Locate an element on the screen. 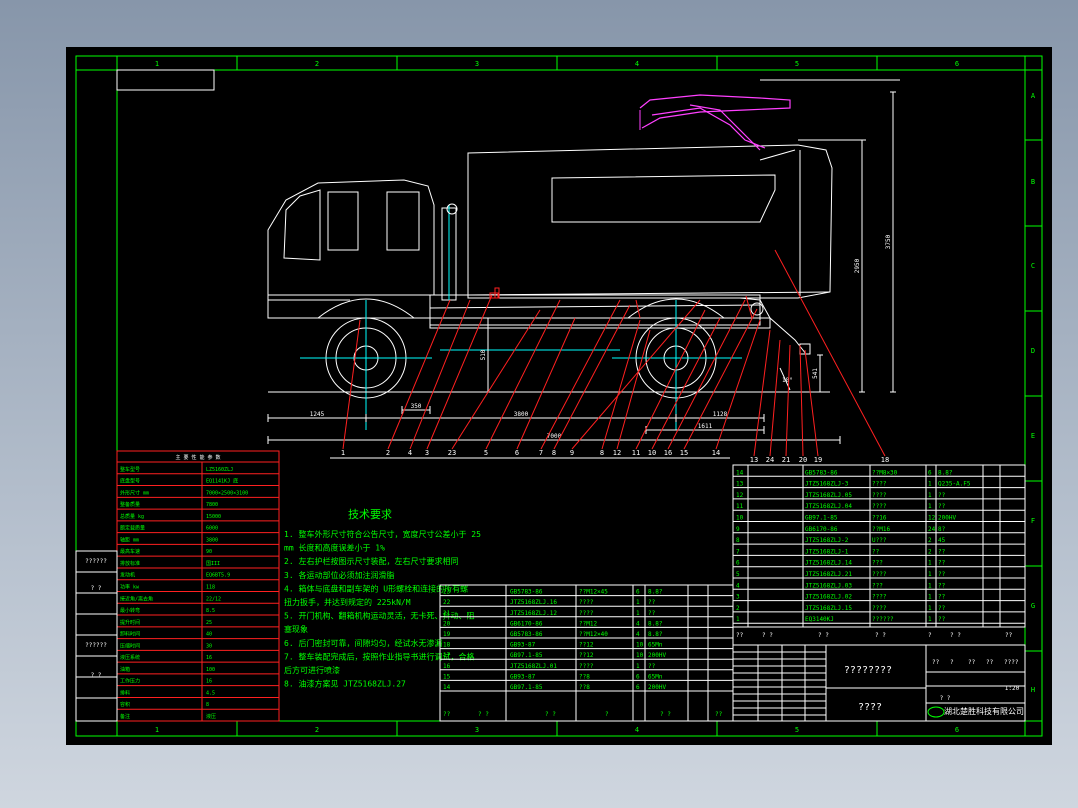 The image size is (1078, 808). parts-right-qty: 24 is located at coordinates (932, 529).